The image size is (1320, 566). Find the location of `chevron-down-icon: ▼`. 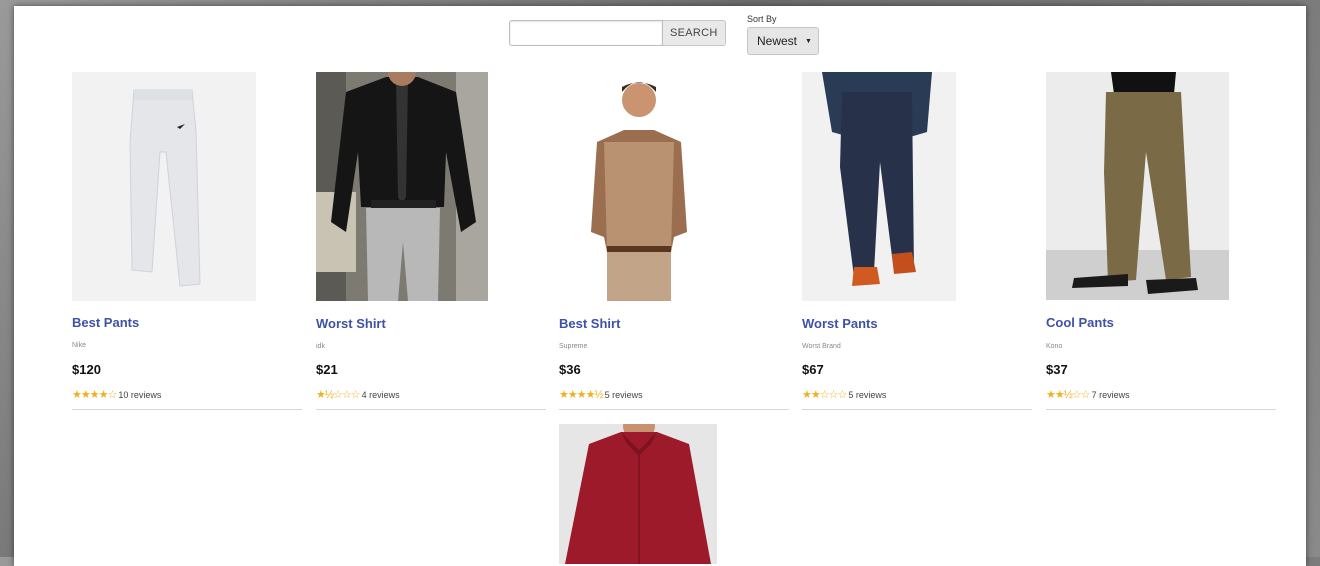

chevron-down-icon: ▼ is located at coordinates (808, 41).